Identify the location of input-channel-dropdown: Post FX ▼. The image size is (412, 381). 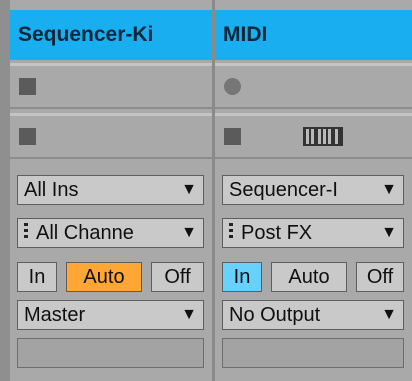
(313, 233).